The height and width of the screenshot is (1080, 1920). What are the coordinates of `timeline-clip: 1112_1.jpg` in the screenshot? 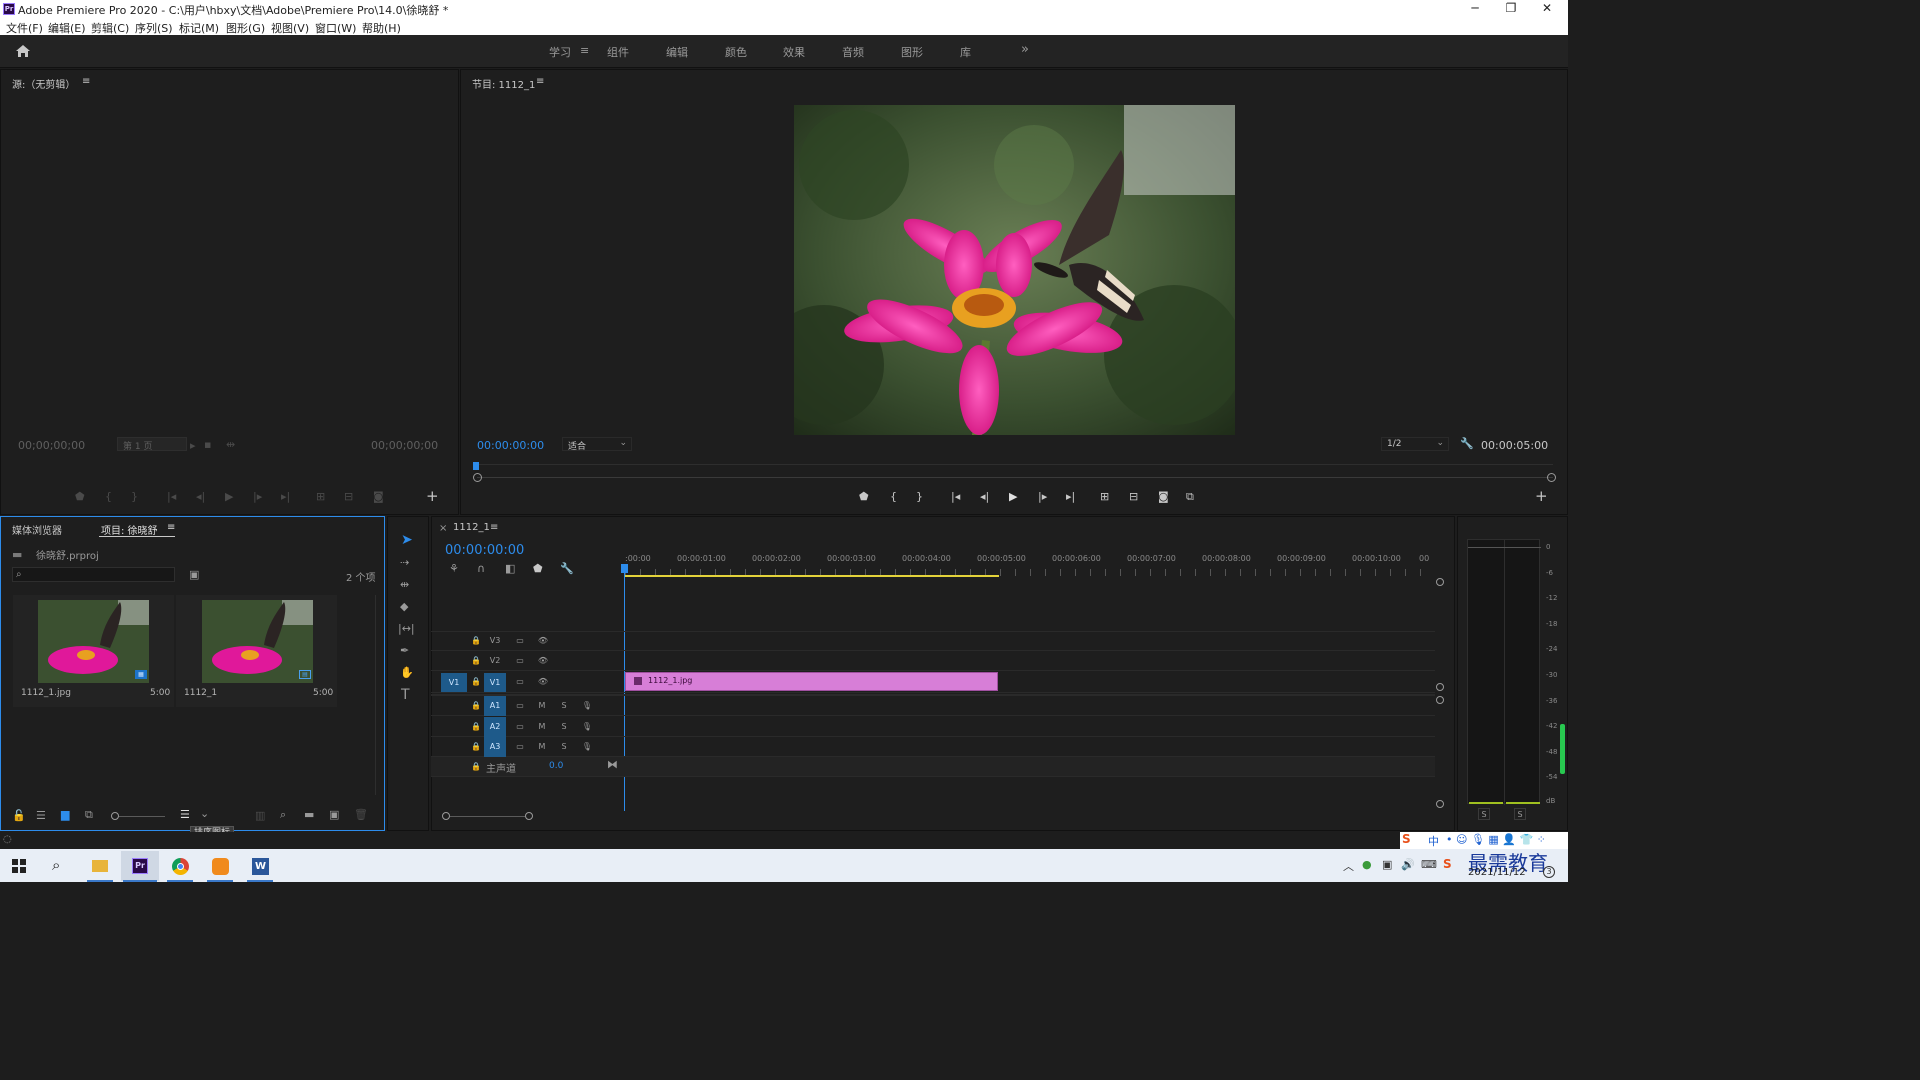 It's located at (811, 681).